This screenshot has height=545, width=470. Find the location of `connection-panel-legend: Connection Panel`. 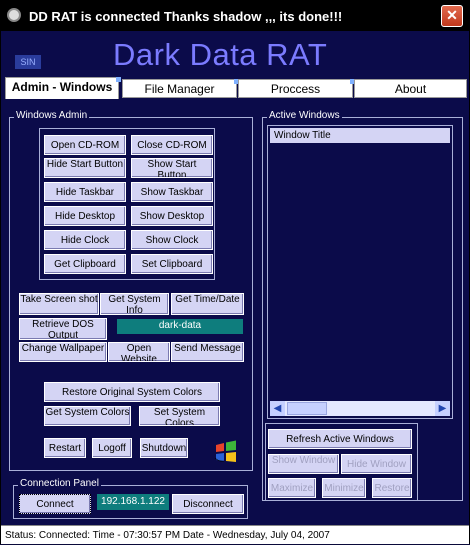

connection-panel-legend: Connection Panel is located at coordinates (59, 483).